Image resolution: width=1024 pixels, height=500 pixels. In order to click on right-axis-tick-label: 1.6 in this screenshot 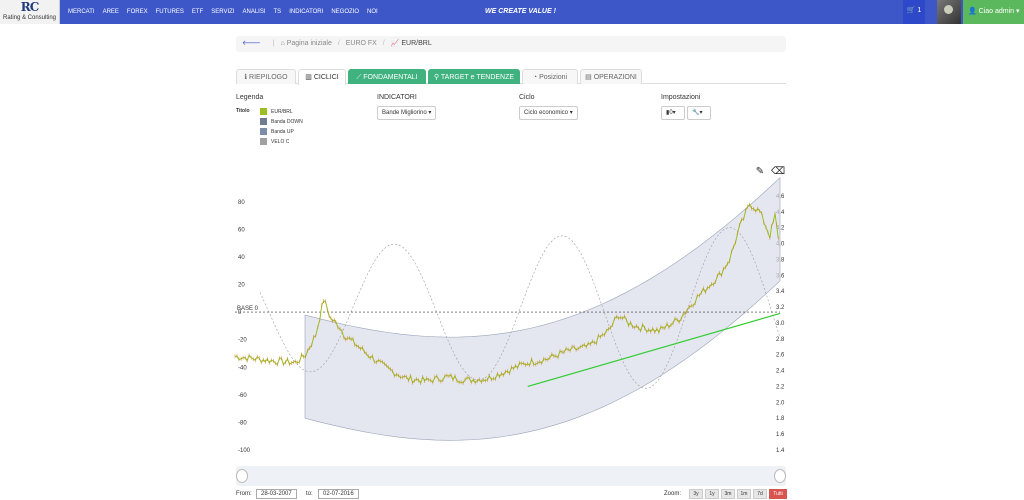, I will do `click(780, 435)`.